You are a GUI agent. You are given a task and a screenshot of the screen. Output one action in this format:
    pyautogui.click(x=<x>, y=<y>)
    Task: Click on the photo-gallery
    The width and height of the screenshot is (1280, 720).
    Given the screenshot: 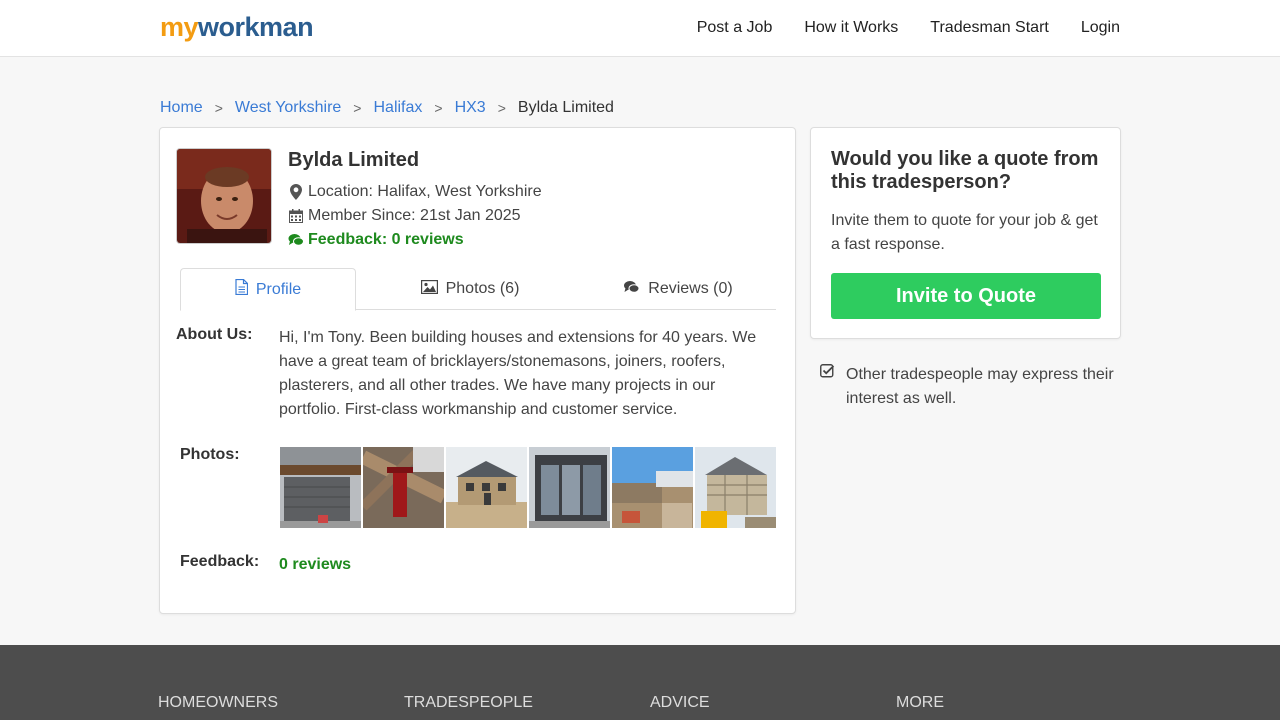 What is the action you would take?
    pyautogui.click(x=528, y=487)
    